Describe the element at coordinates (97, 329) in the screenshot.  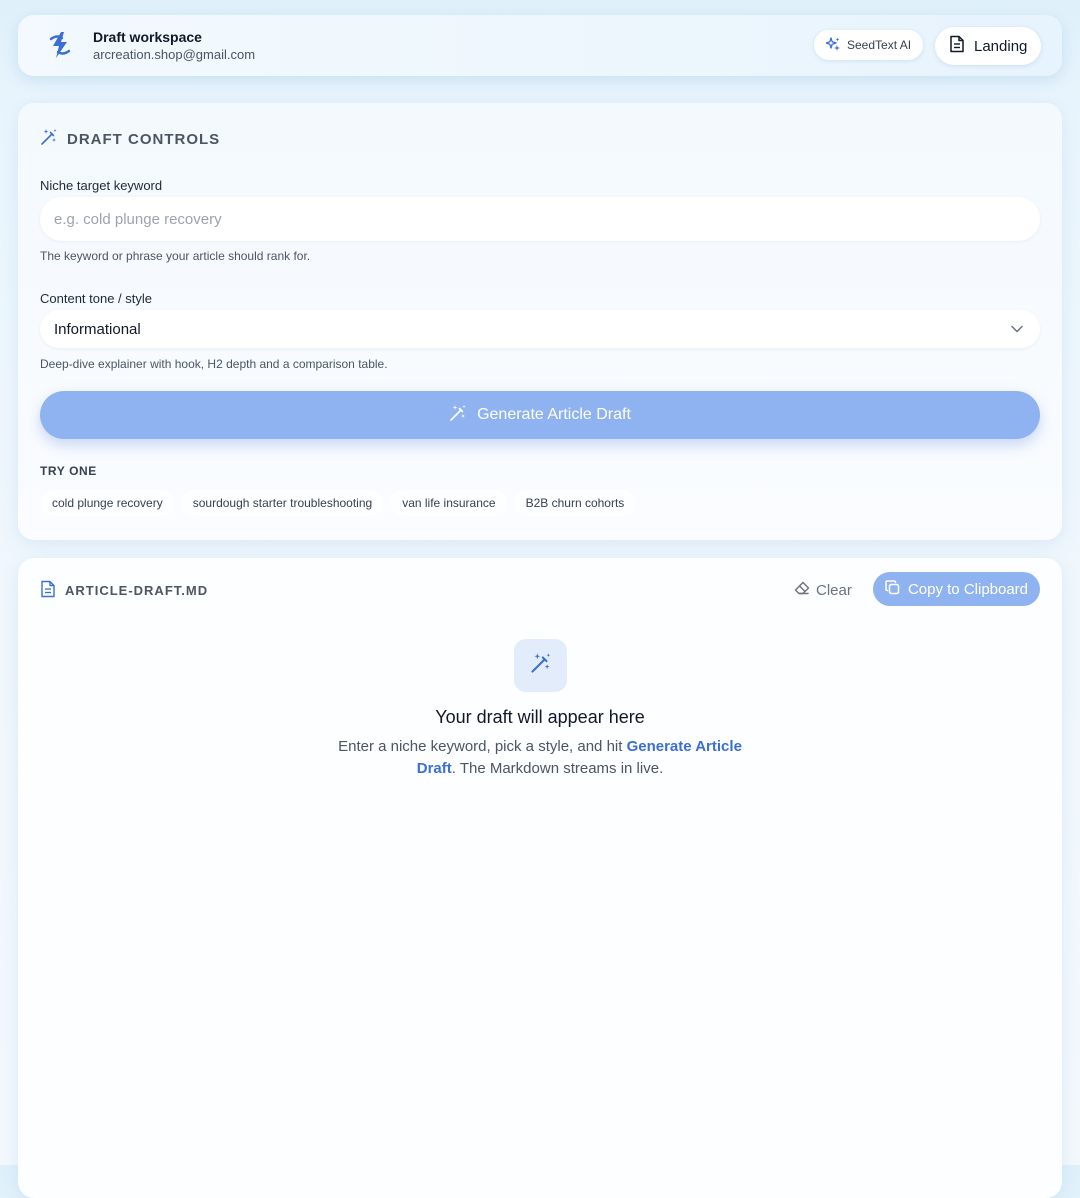
I see `tone-selected-value: Informational` at that location.